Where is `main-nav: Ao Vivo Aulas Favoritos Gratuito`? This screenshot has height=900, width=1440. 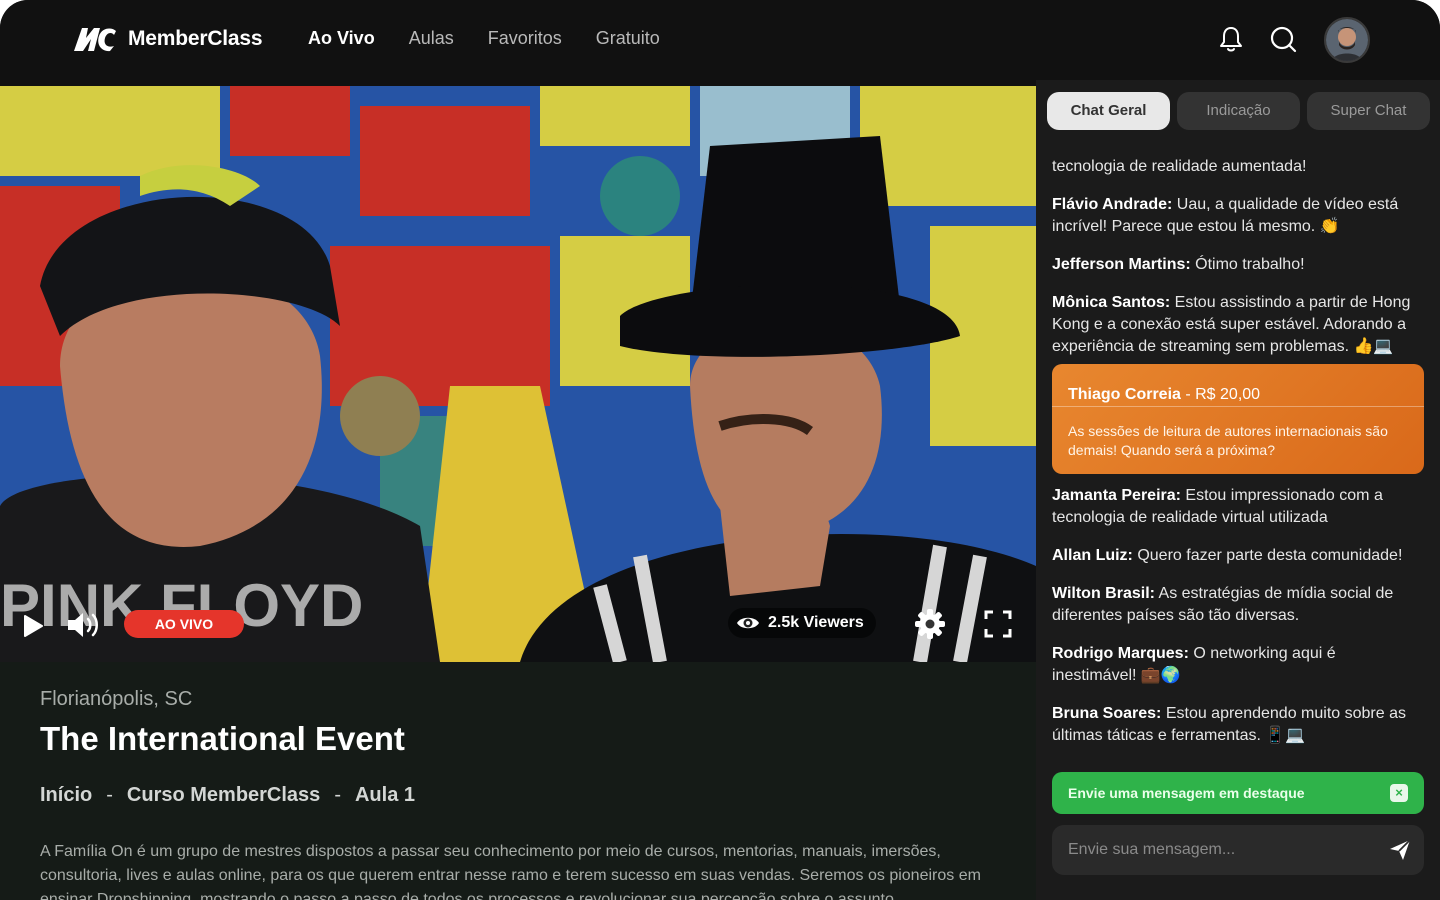 main-nav: Ao Vivo Aulas Favoritos Gratuito is located at coordinates (484, 38).